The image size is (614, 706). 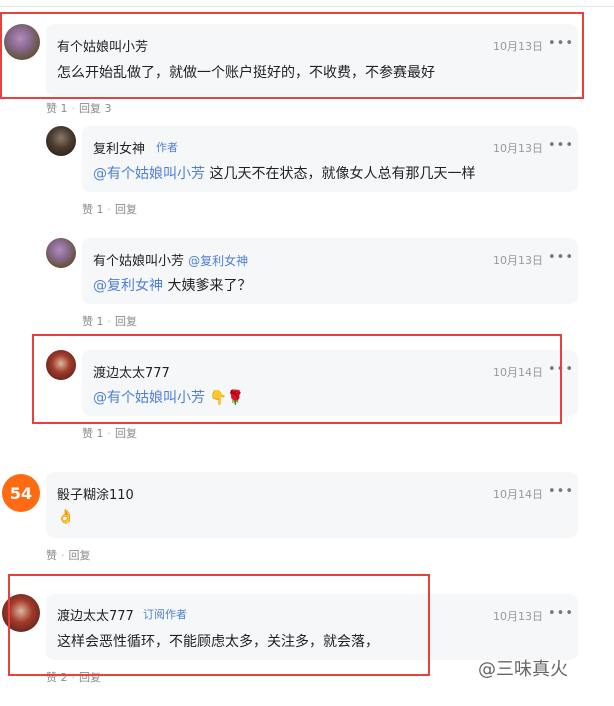 What do you see at coordinates (95, 493) in the screenshot?
I see `comment-author: 骰子糊涂110` at bounding box center [95, 493].